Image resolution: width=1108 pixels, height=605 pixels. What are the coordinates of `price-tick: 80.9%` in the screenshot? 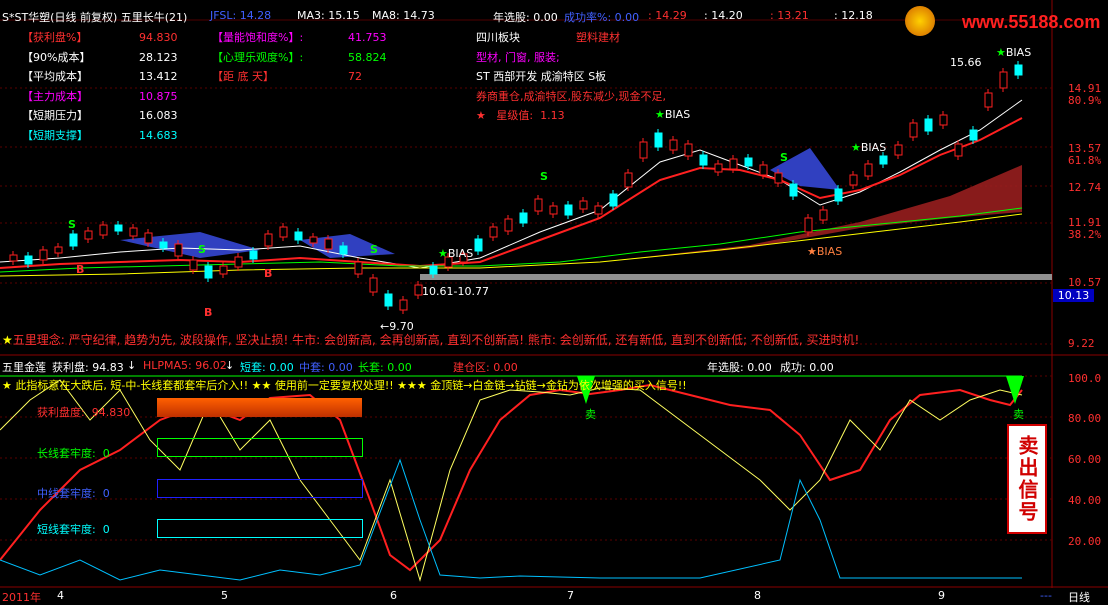 It's located at (1085, 100).